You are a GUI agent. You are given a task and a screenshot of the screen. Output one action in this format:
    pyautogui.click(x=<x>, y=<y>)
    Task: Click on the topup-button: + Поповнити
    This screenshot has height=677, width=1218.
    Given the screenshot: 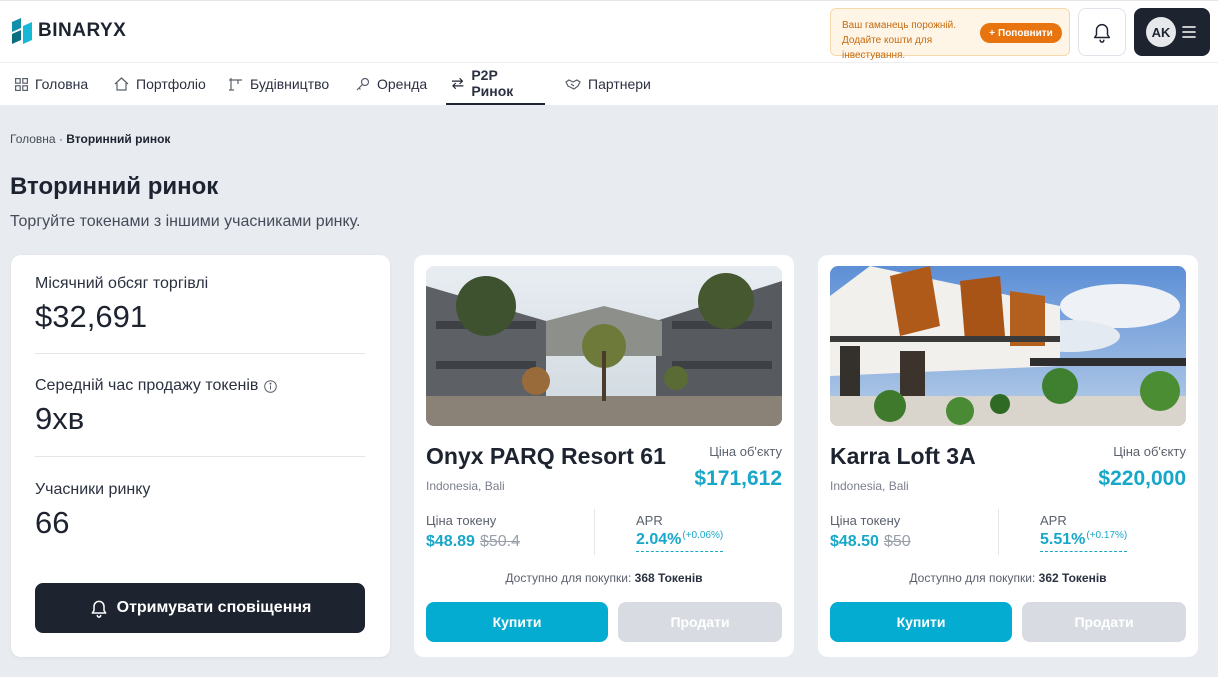 What is the action you would take?
    pyautogui.click(x=1021, y=33)
    